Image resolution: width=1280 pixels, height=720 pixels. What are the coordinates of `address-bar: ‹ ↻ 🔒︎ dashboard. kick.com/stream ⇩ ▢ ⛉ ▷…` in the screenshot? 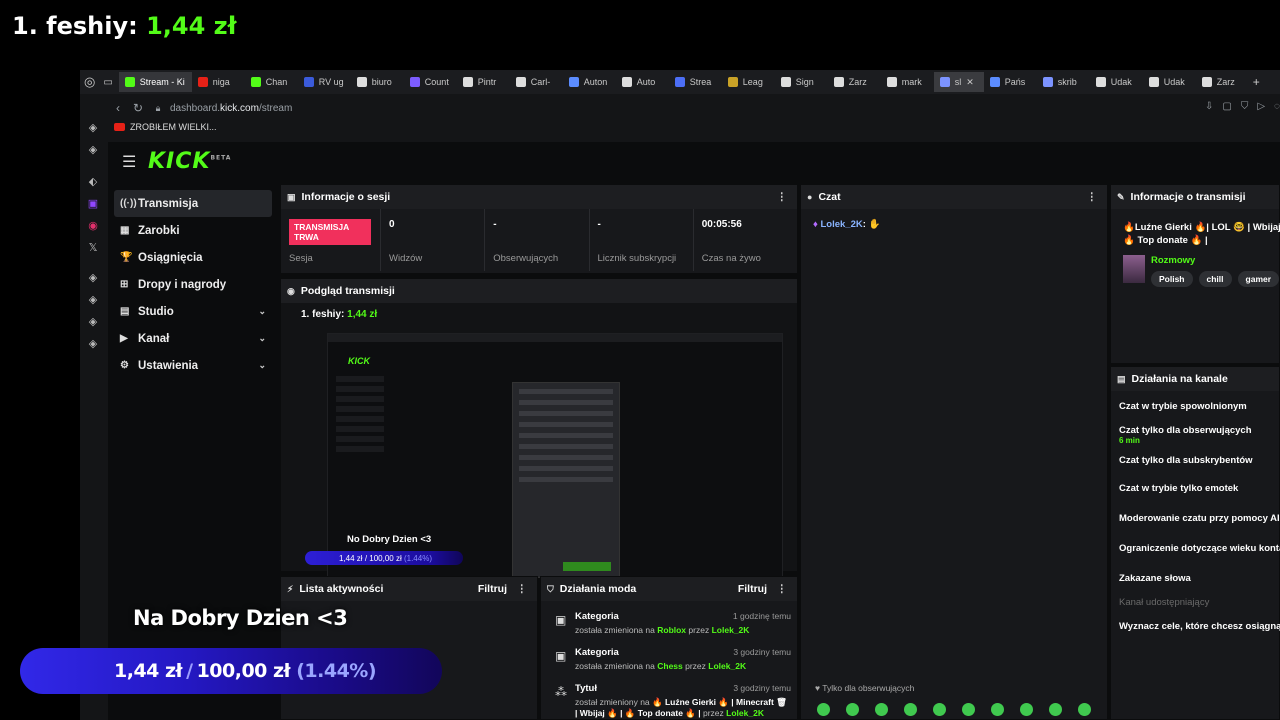 It's located at (695, 108).